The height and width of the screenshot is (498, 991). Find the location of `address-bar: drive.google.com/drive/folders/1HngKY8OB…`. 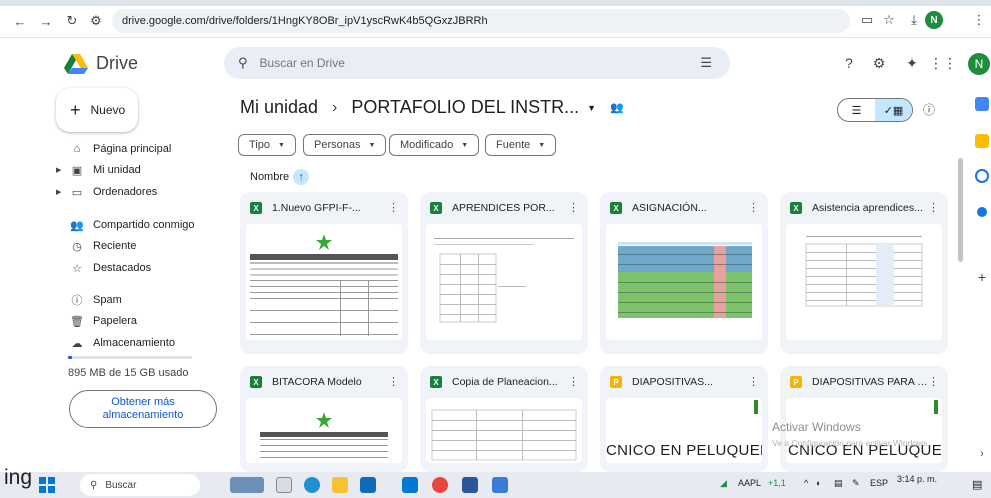

address-bar: drive.google.com/drive/folders/1HngKY8OB… is located at coordinates (481, 21).